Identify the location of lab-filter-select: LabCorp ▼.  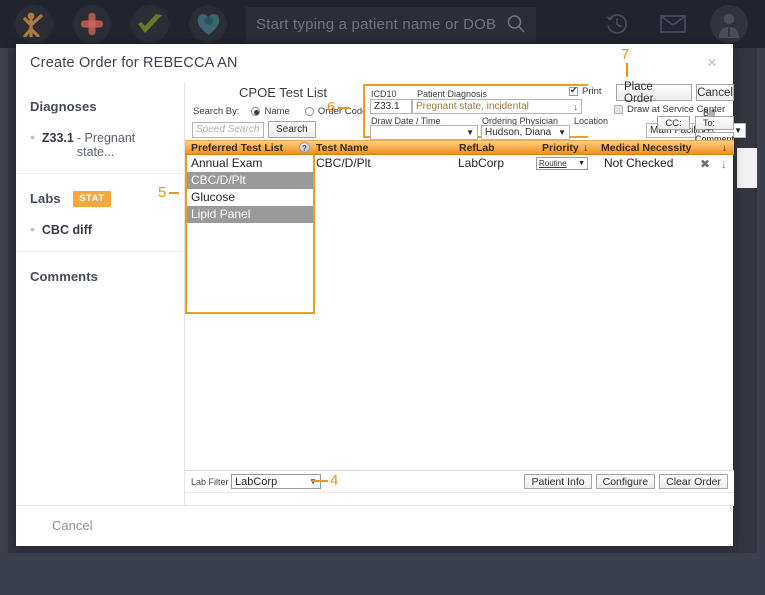
(276, 481).